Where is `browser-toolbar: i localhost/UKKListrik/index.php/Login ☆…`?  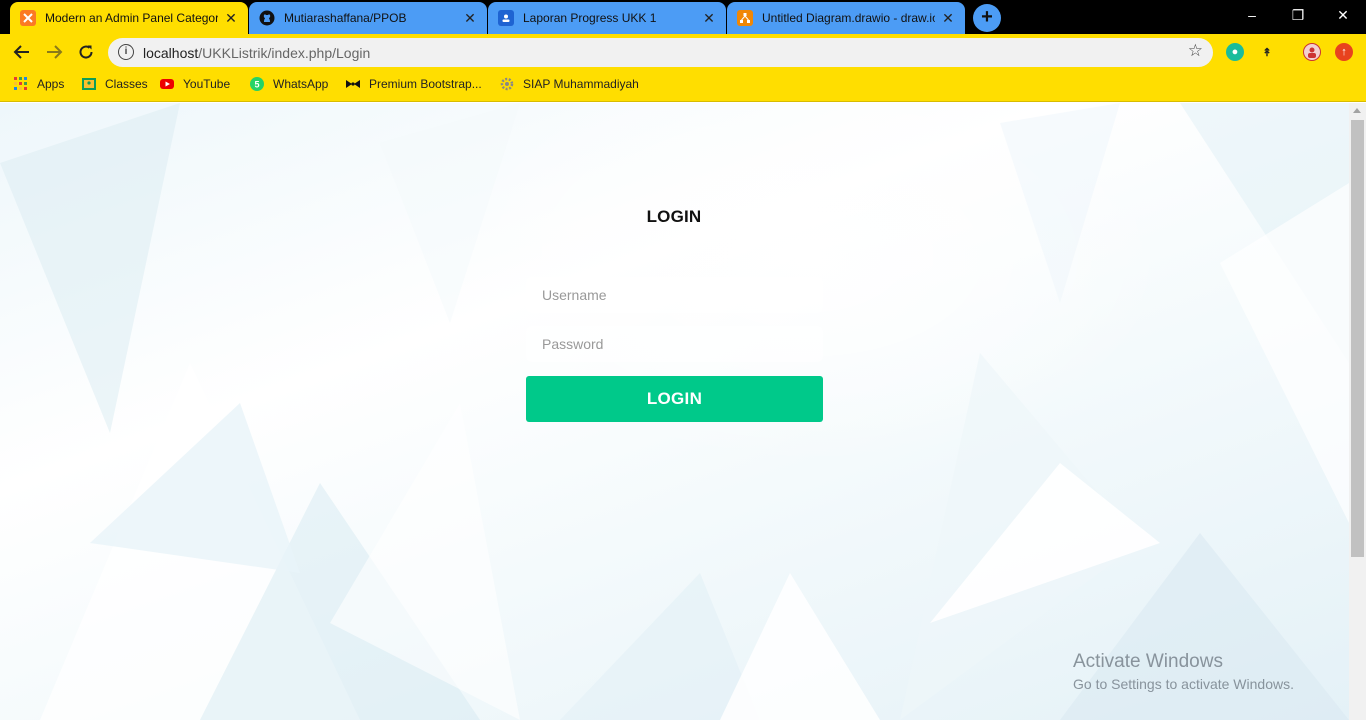 browser-toolbar: i localhost/UKKListrik/index.php/Login ☆… is located at coordinates (683, 52).